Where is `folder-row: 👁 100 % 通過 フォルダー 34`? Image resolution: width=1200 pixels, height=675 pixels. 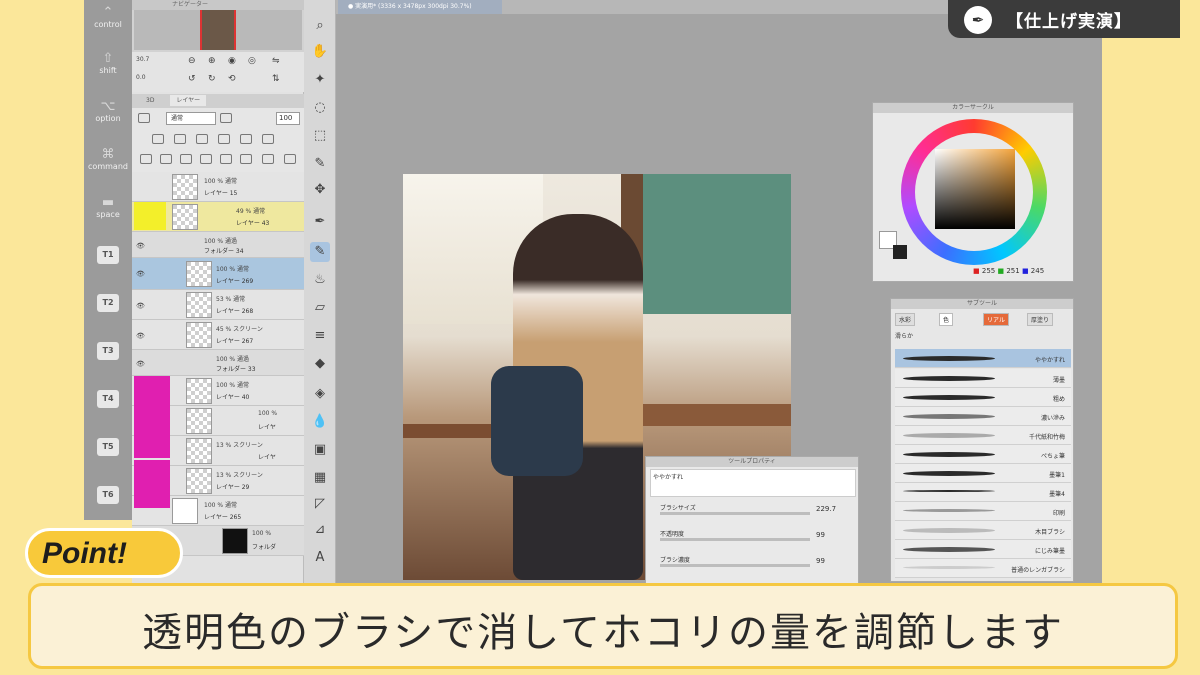 folder-row: 👁 100 % 通過 フォルダー 34 is located at coordinates (218, 245).